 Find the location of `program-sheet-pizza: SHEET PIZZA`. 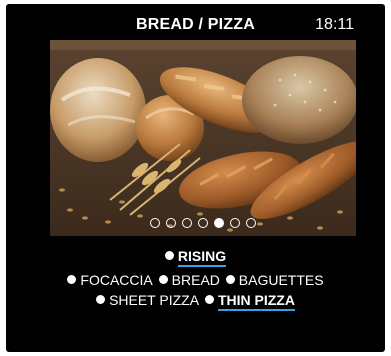

program-sheet-pizza: SHEET PIZZA is located at coordinates (147, 300).